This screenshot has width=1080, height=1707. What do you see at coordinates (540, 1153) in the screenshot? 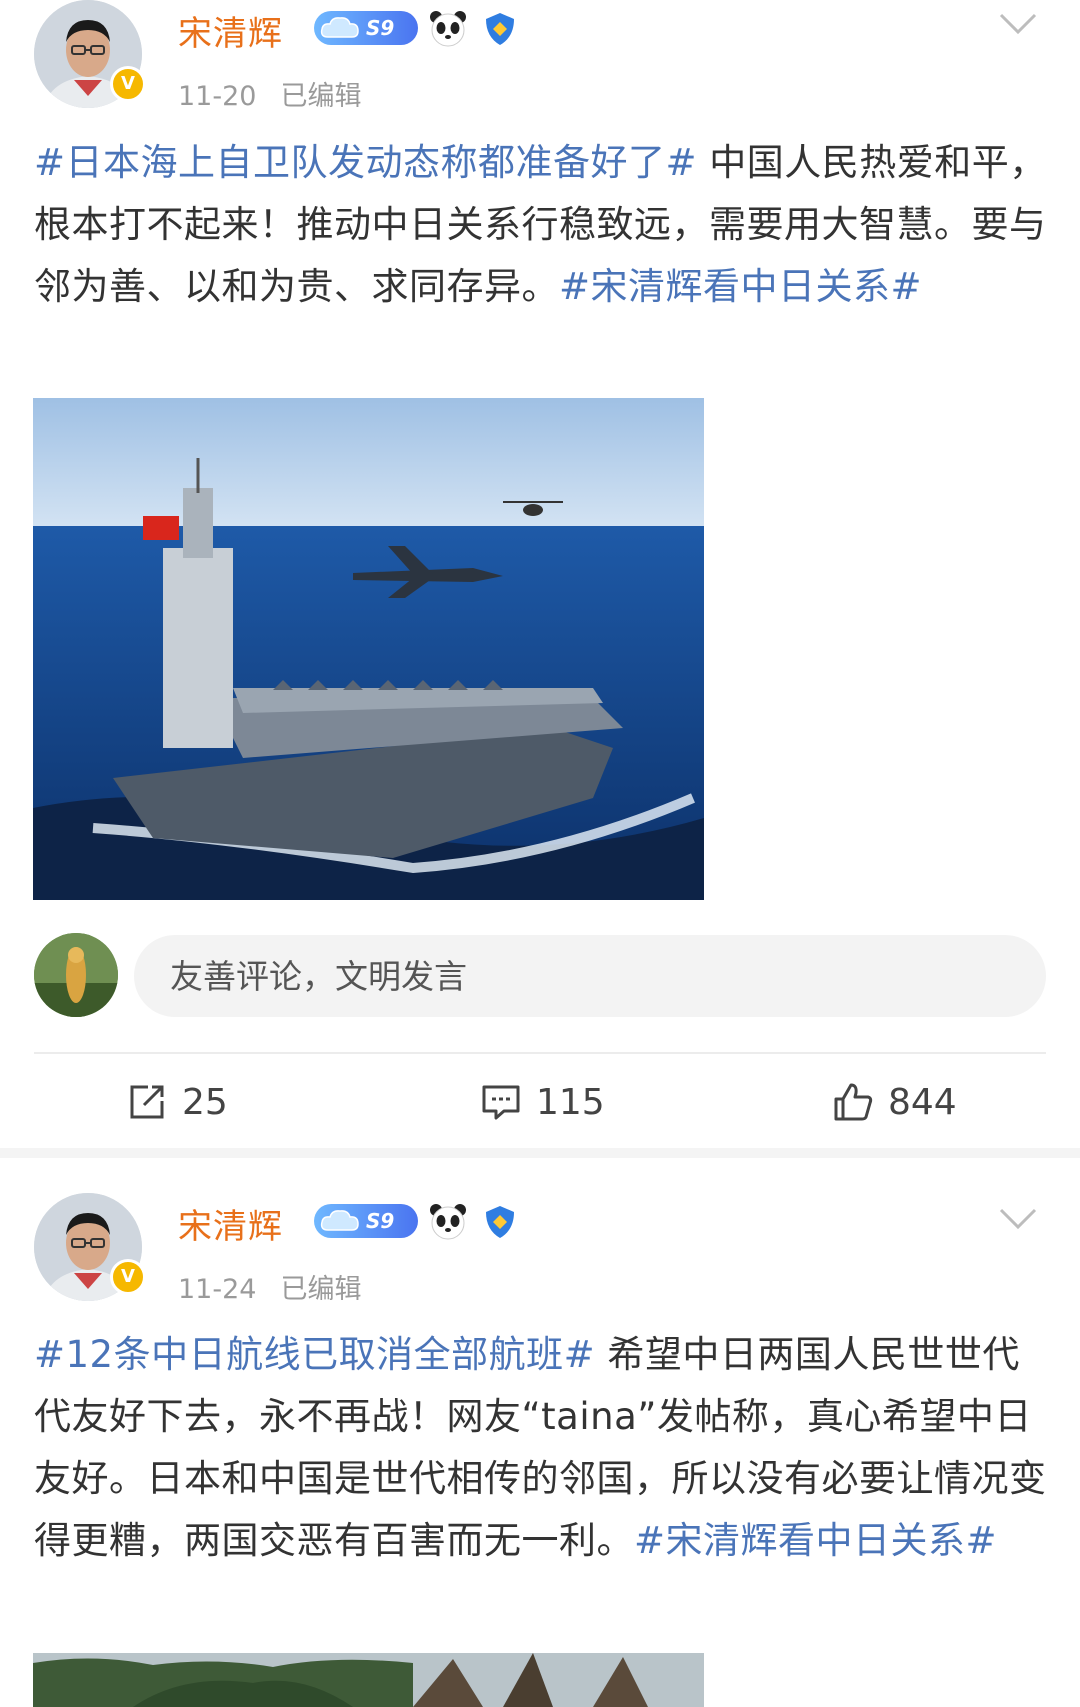
I see `post-separator` at bounding box center [540, 1153].